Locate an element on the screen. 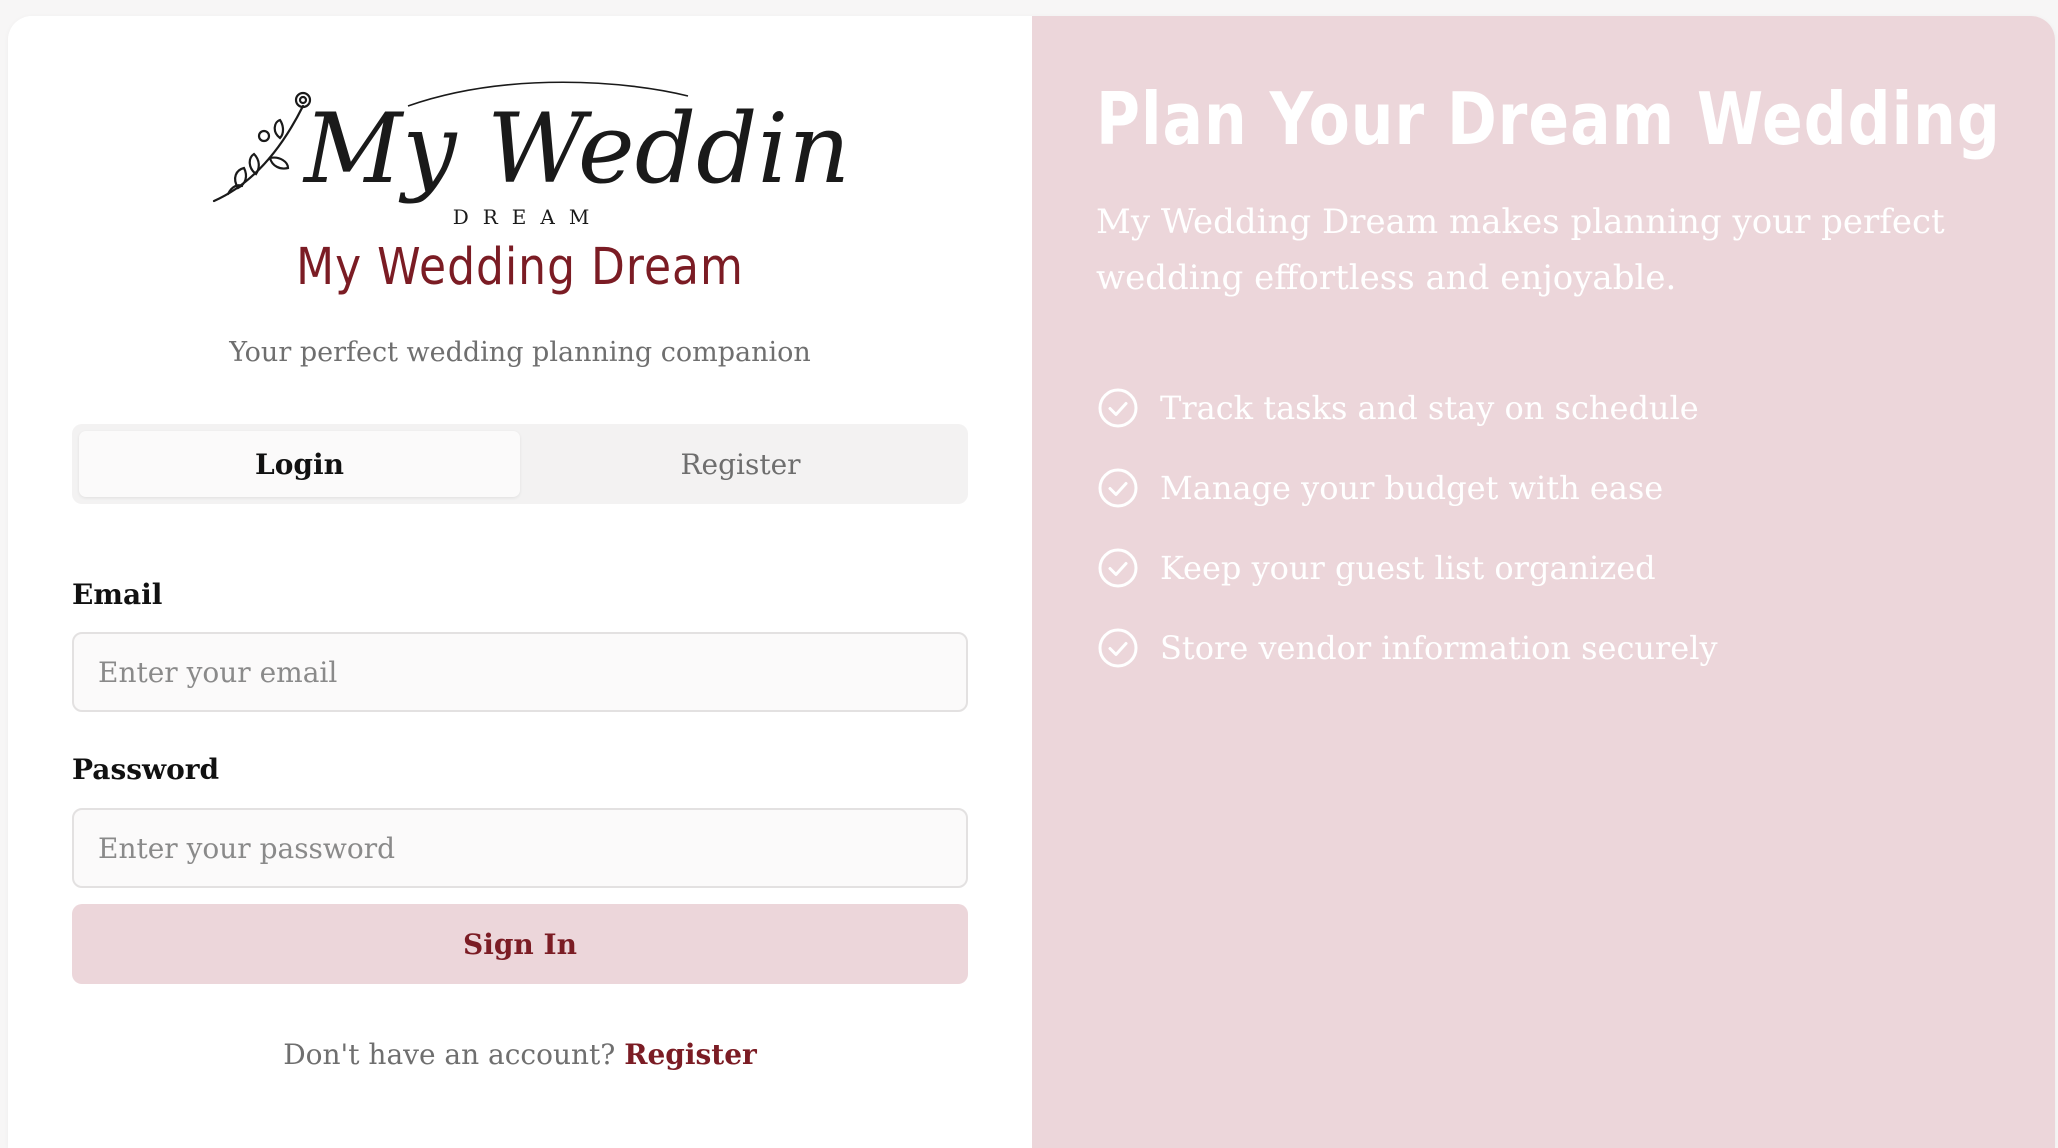  email-label: Email is located at coordinates (117, 594).